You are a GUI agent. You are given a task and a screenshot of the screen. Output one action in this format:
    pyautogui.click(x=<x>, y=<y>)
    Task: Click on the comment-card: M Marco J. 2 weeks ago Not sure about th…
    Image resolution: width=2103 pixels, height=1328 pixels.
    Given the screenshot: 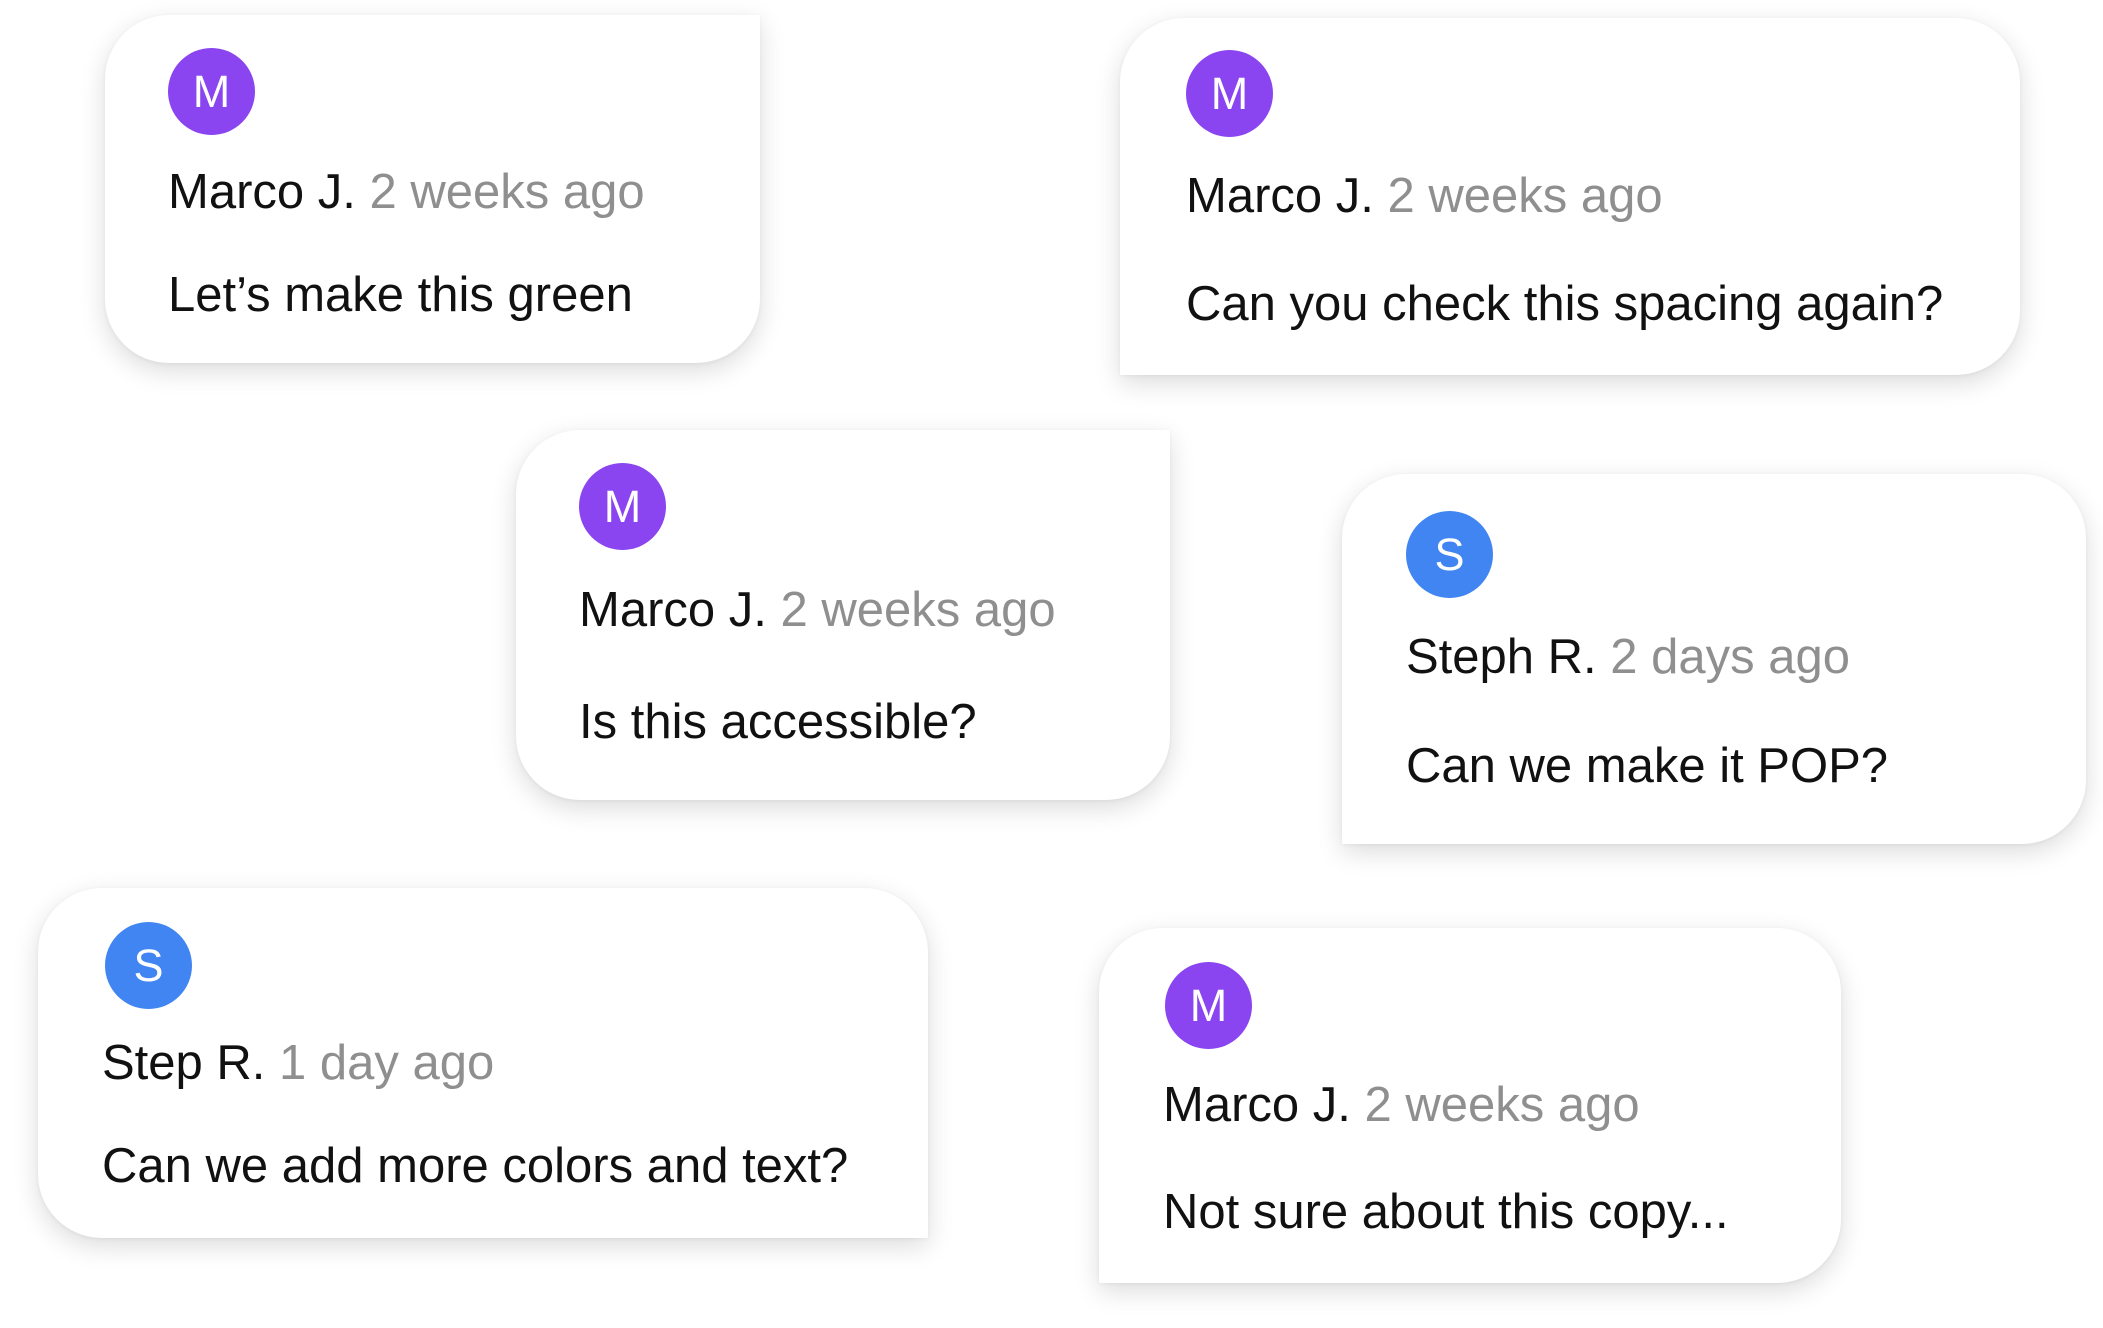 What is the action you would take?
    pyautogui.click(x=1470, y=1105)
    